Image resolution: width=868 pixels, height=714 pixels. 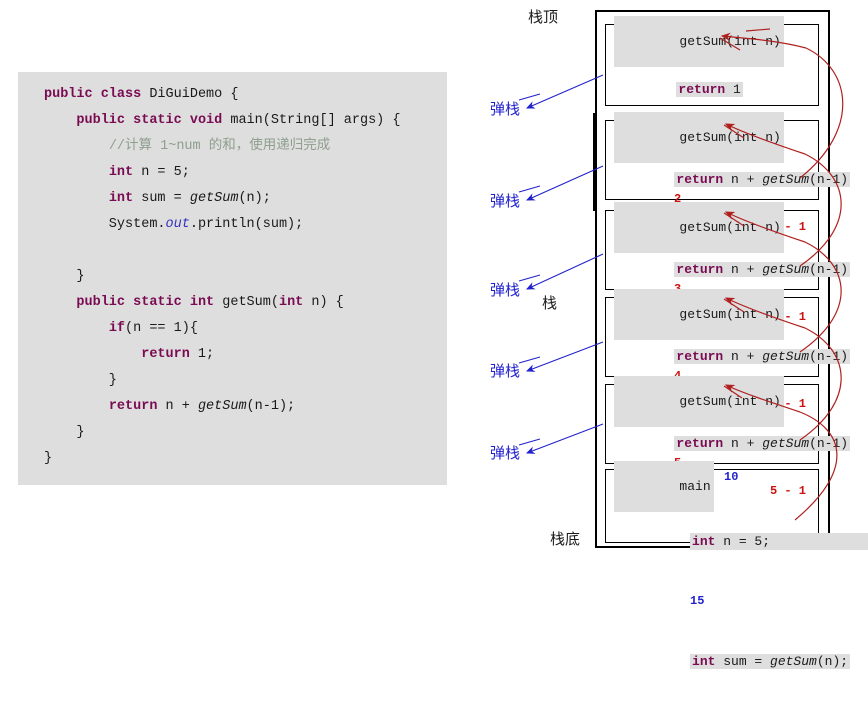 I want to click on stack-frame-1-title: getSum(int n), so click(x=699, y=41).